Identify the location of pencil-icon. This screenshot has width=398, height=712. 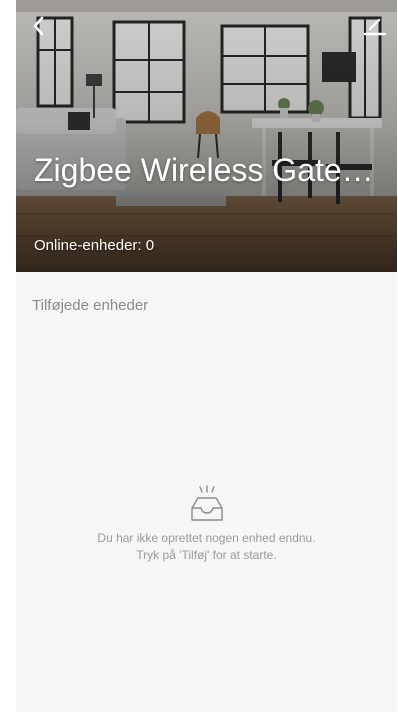
(375, 27).